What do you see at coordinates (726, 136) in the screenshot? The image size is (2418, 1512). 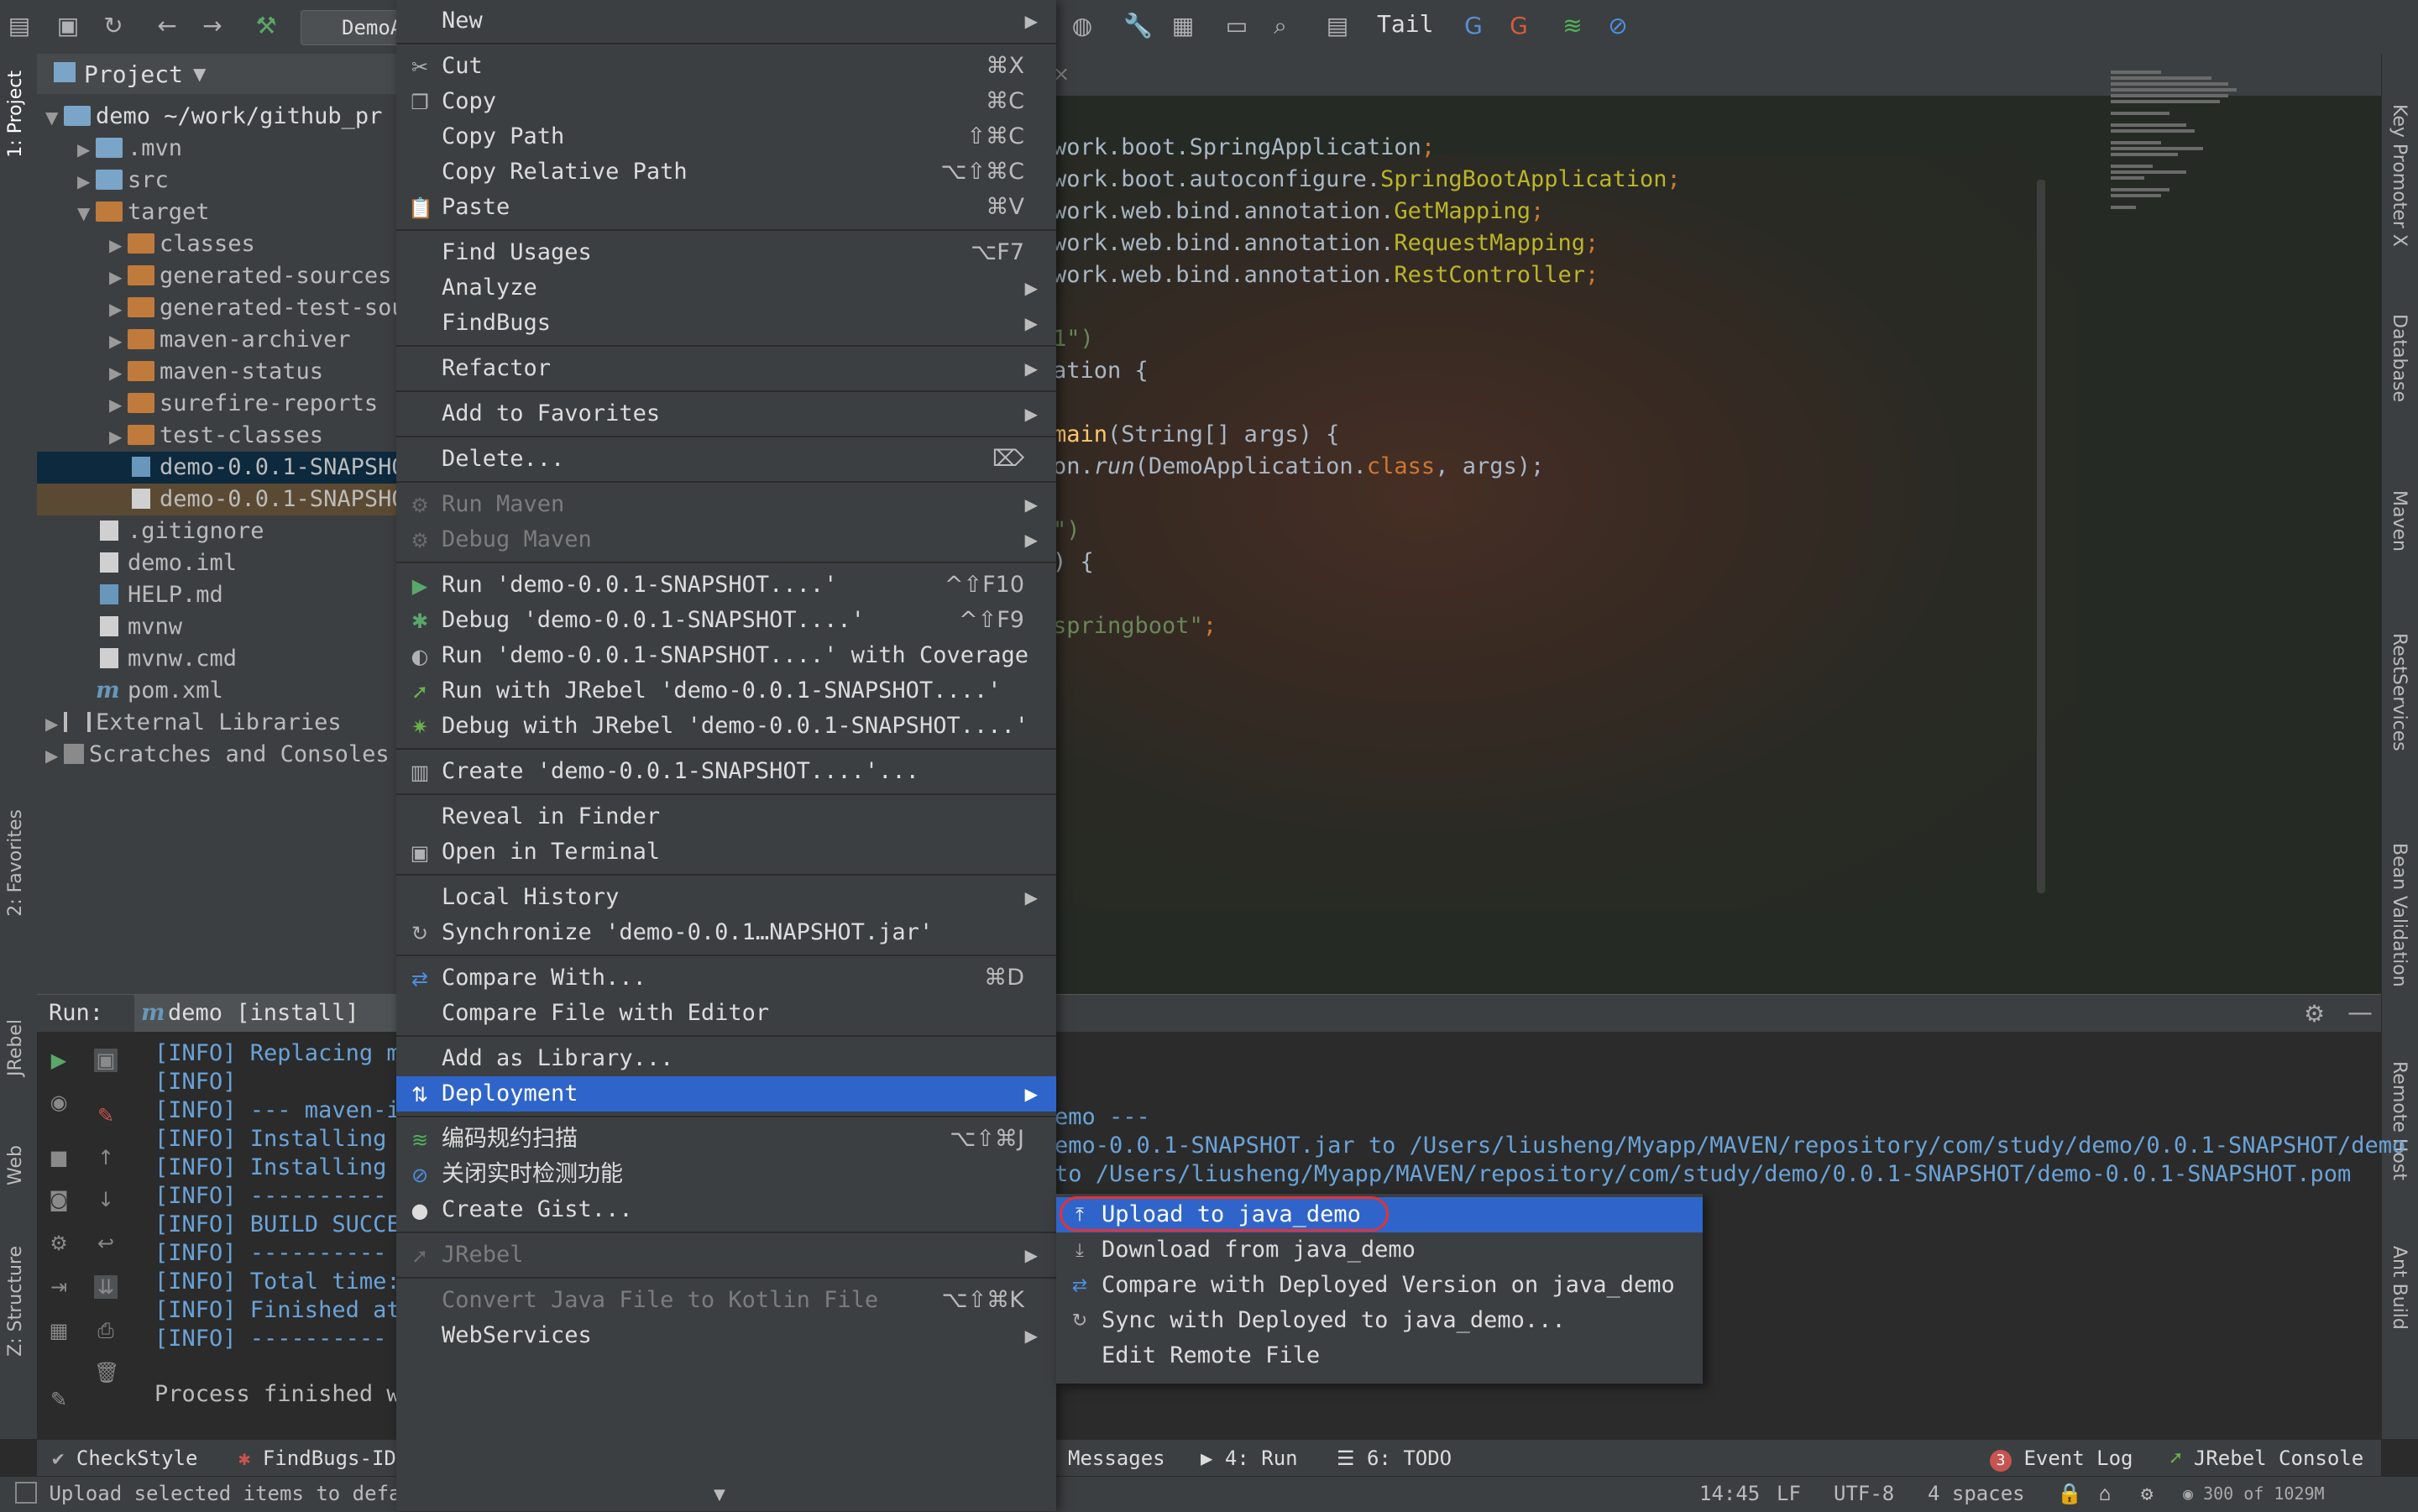 I see `menu-item-copy-path: Copy Path ⇧⌘C` at bounding box center [726, 136].